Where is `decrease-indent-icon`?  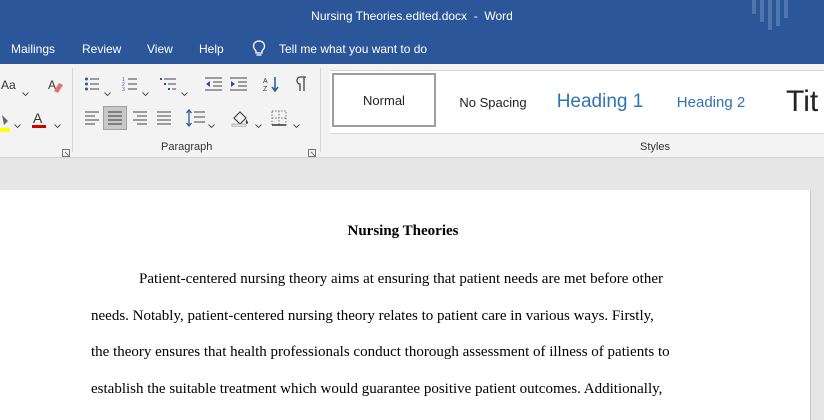 decrease-indent-icon is located at coordinates (214, 84).